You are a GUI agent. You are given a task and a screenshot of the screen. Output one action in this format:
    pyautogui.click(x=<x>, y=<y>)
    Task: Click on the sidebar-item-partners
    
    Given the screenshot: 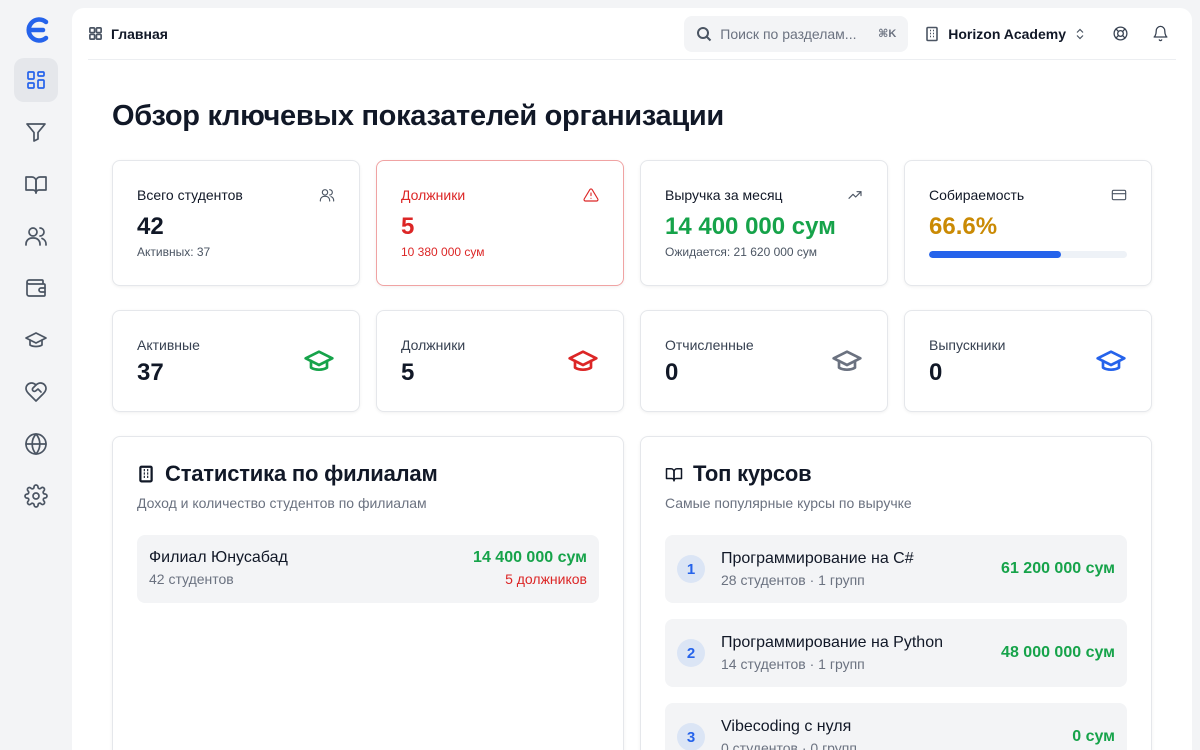 What is the action you would take?
    pyautogui.click(x=36, y=392)
    